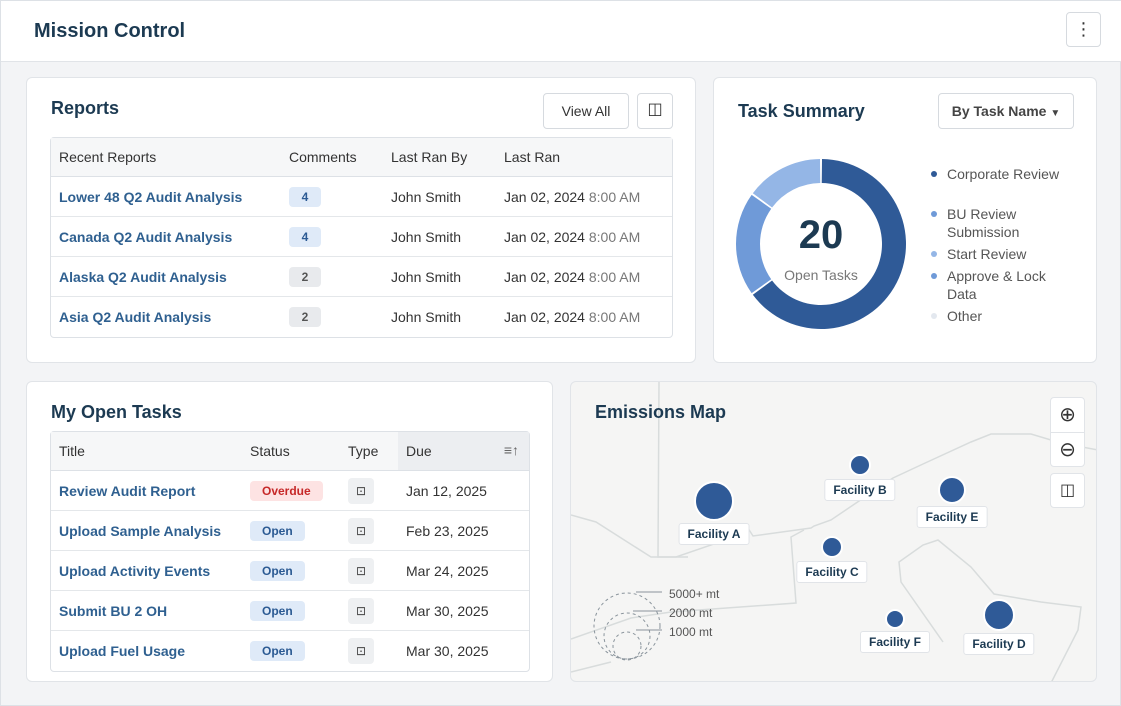  What do you see at coordinates (145, 237) in the screenshot?
I see `report-link: Canada Q2 Audit Analysis` at bounding box center [145, 237].